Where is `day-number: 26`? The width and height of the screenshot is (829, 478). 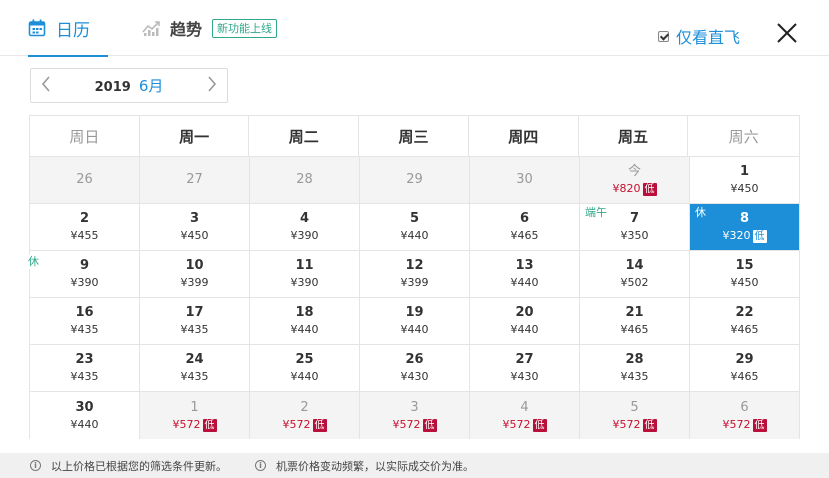 day-number: 26 is located at coordinates (84, 179).